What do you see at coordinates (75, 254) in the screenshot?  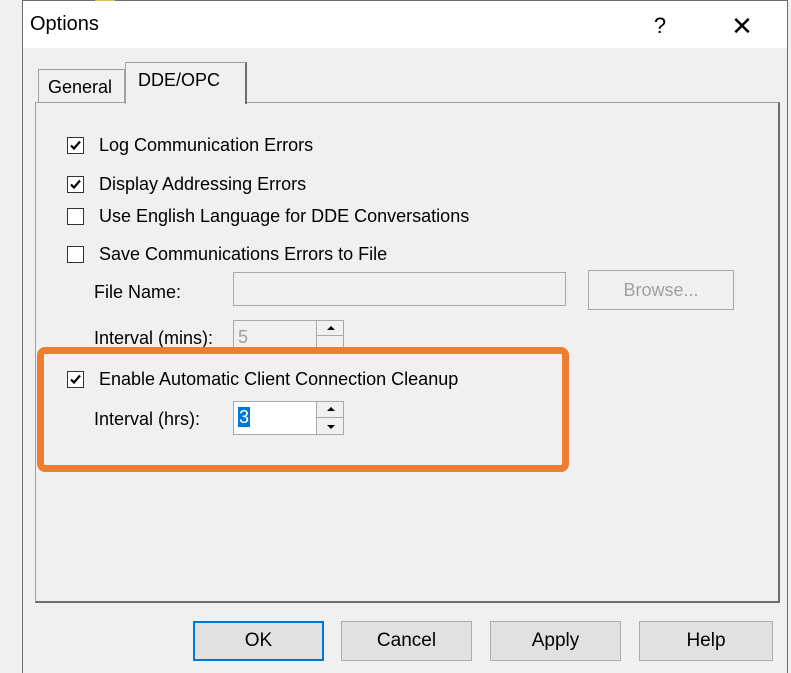 I see `save-errors-to-file-checkbox` at bounding box center [75, 254].